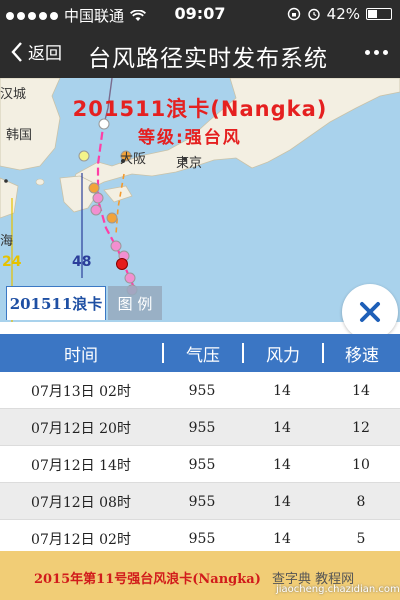  Describe the element at coordinates (283, 355) in the screenshot. I see `column-header-wind: 风力` at that location.